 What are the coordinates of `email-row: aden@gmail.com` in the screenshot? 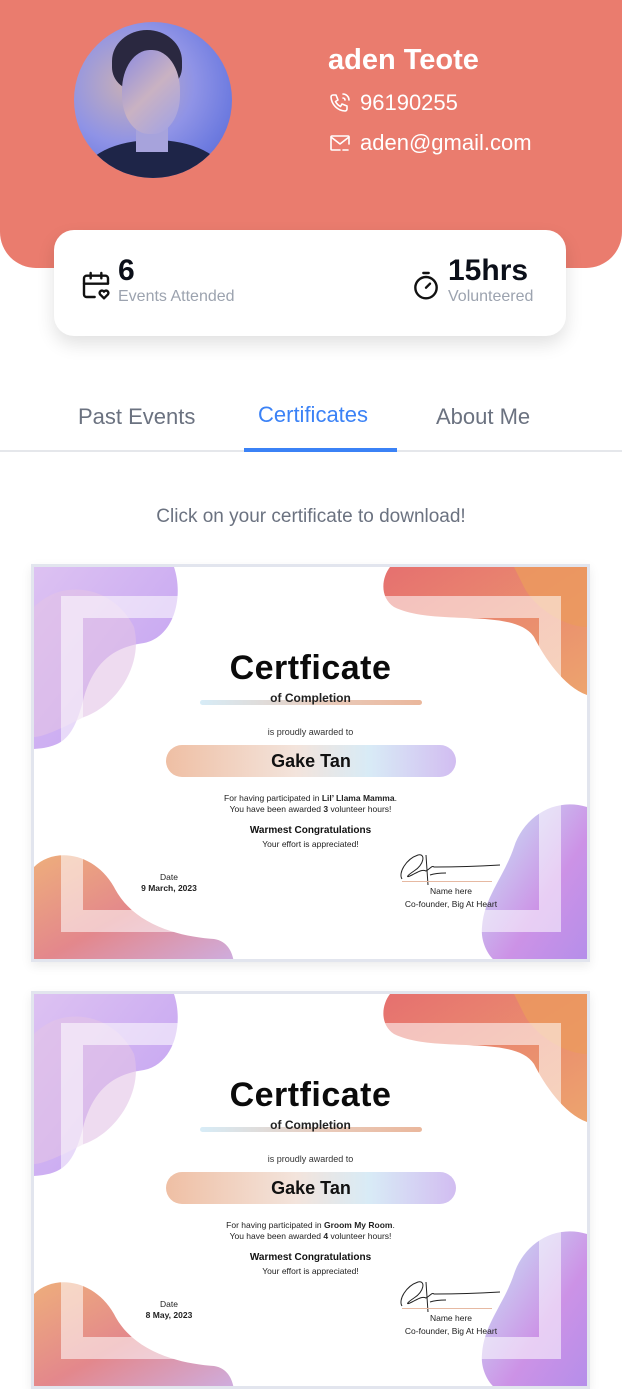 It's located at (430, 143).